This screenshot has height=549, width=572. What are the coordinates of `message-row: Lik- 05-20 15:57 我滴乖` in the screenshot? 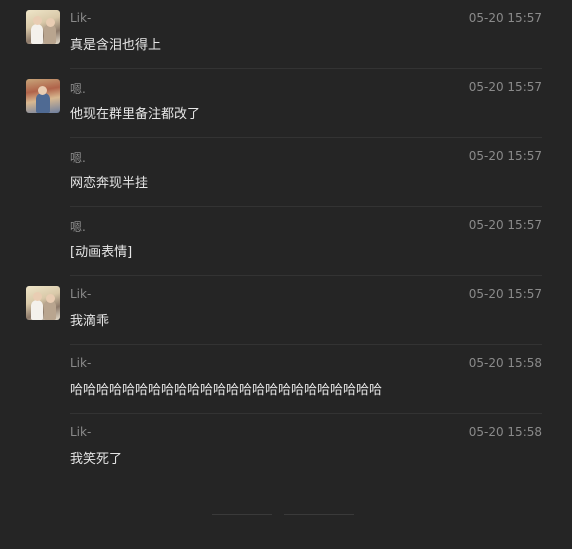 It's located at (286, 310).